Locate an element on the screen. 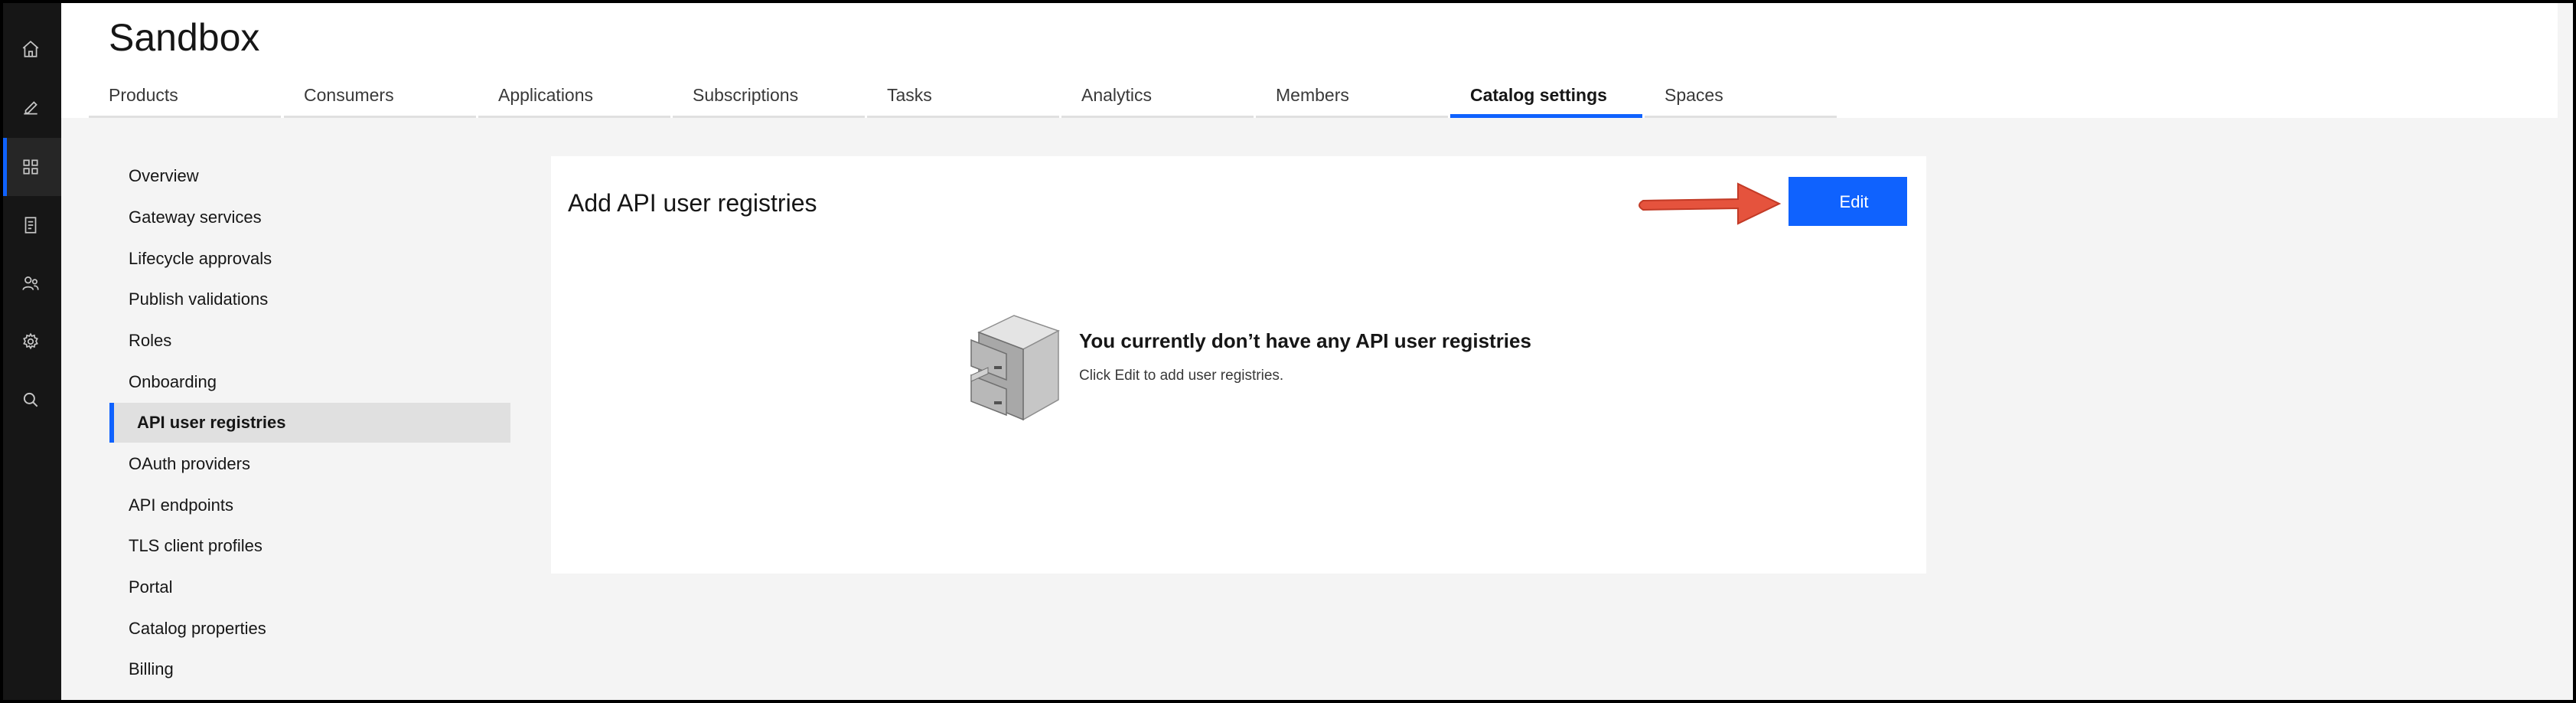  search-icon is located at coordinates (30, 399).